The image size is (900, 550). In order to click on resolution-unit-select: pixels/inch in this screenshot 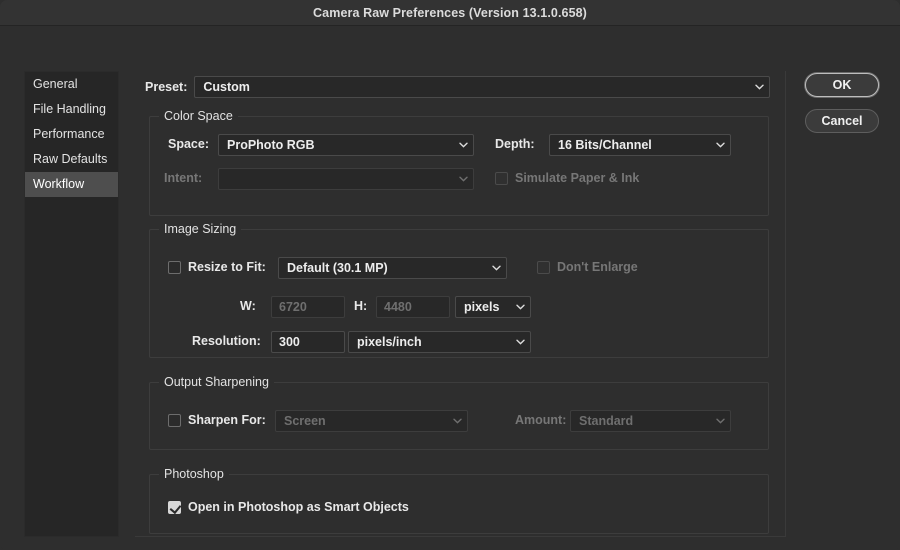, I will do `click(439, 342)`.